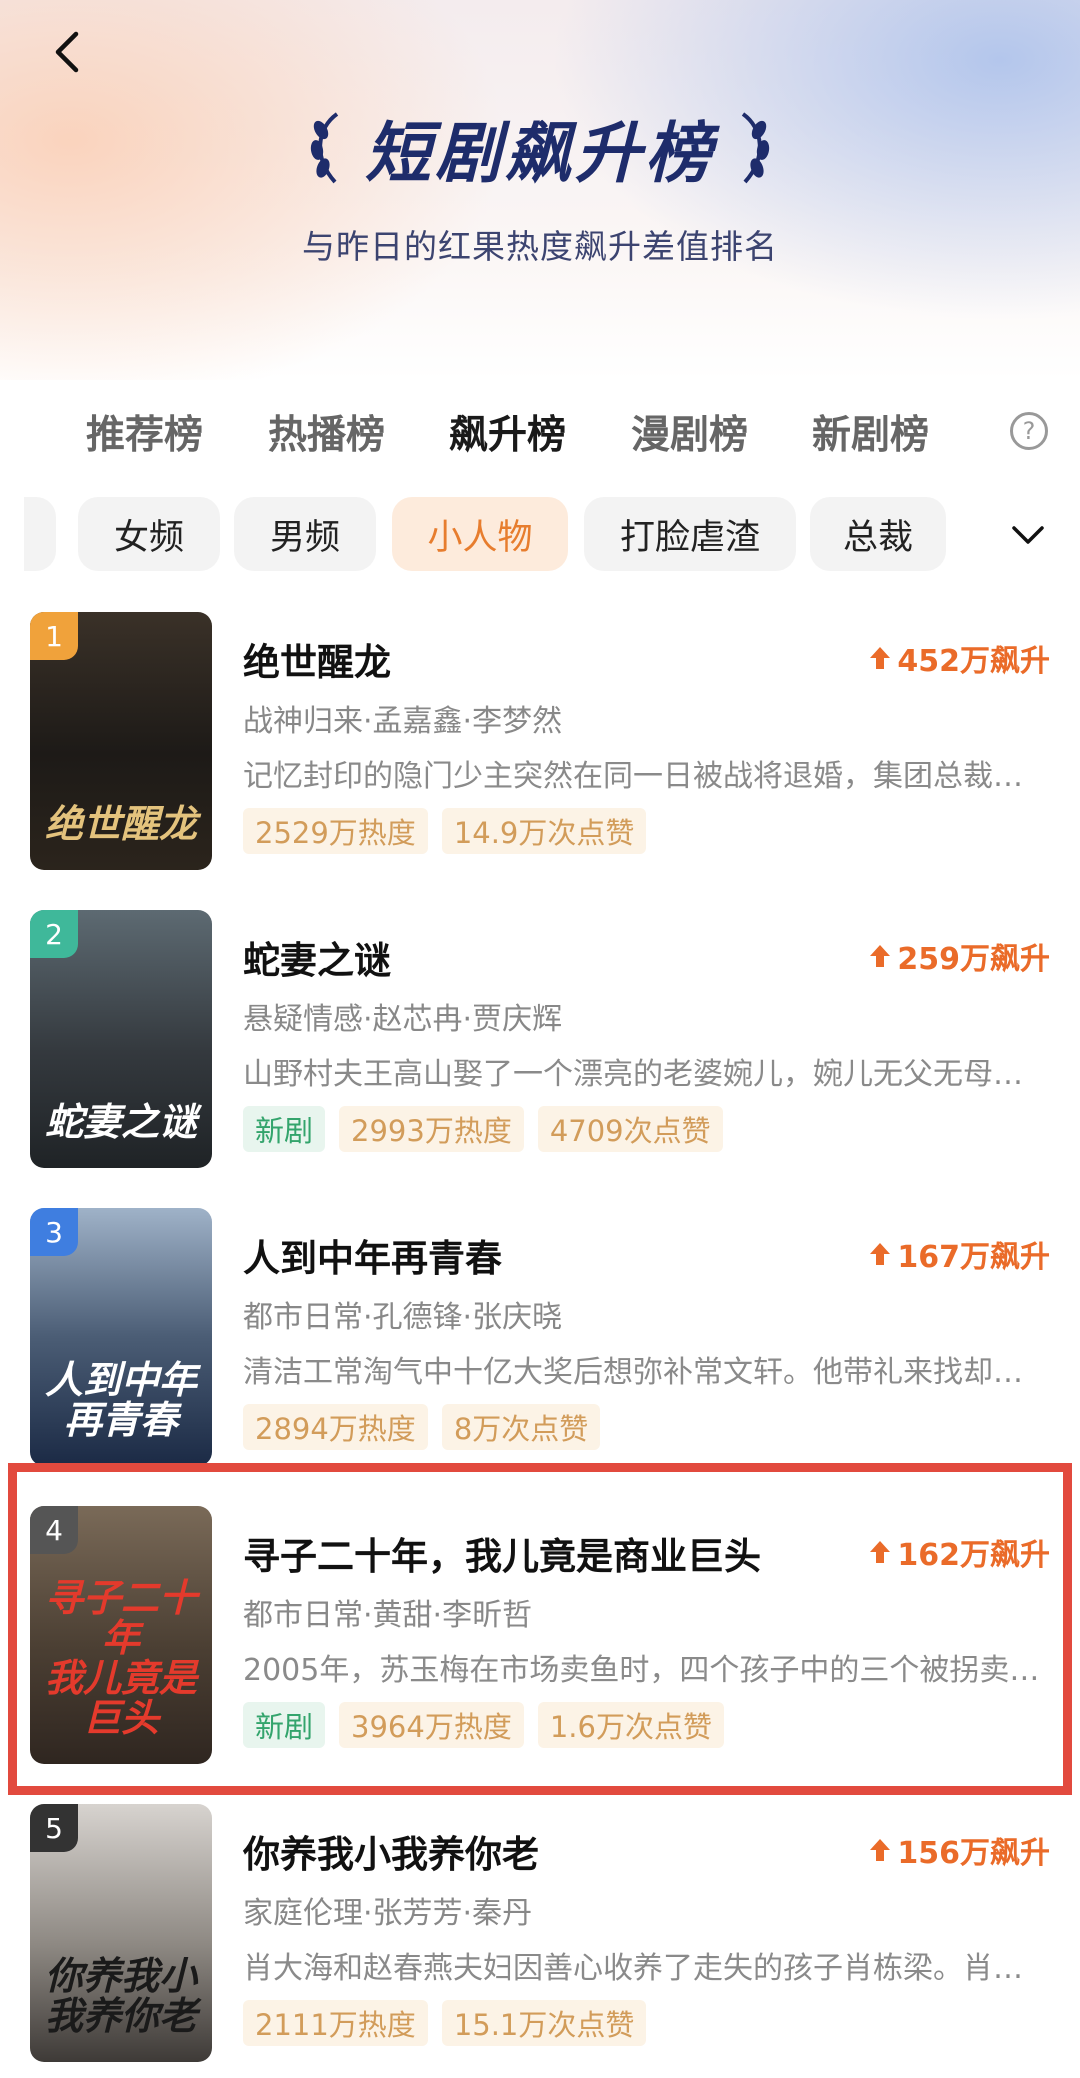 The height and width of the screenshot is (2078, 1080). What do you see at coordinates (878, 534) in the screenshot?
I see `chip-ceo: 总裁` at bounding box center [878, 534].